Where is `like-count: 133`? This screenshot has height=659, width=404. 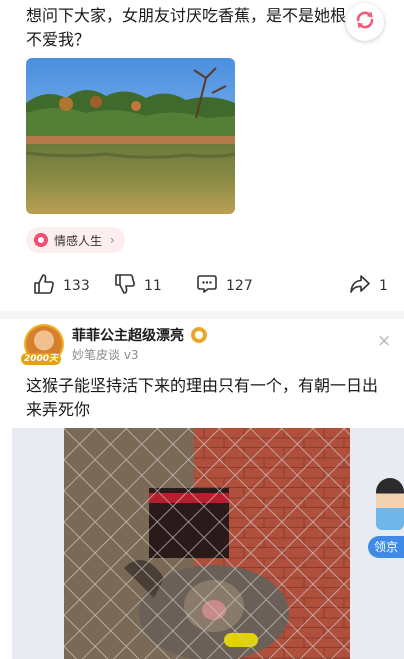 like-count: 133 is located at coordinates (76, 286).